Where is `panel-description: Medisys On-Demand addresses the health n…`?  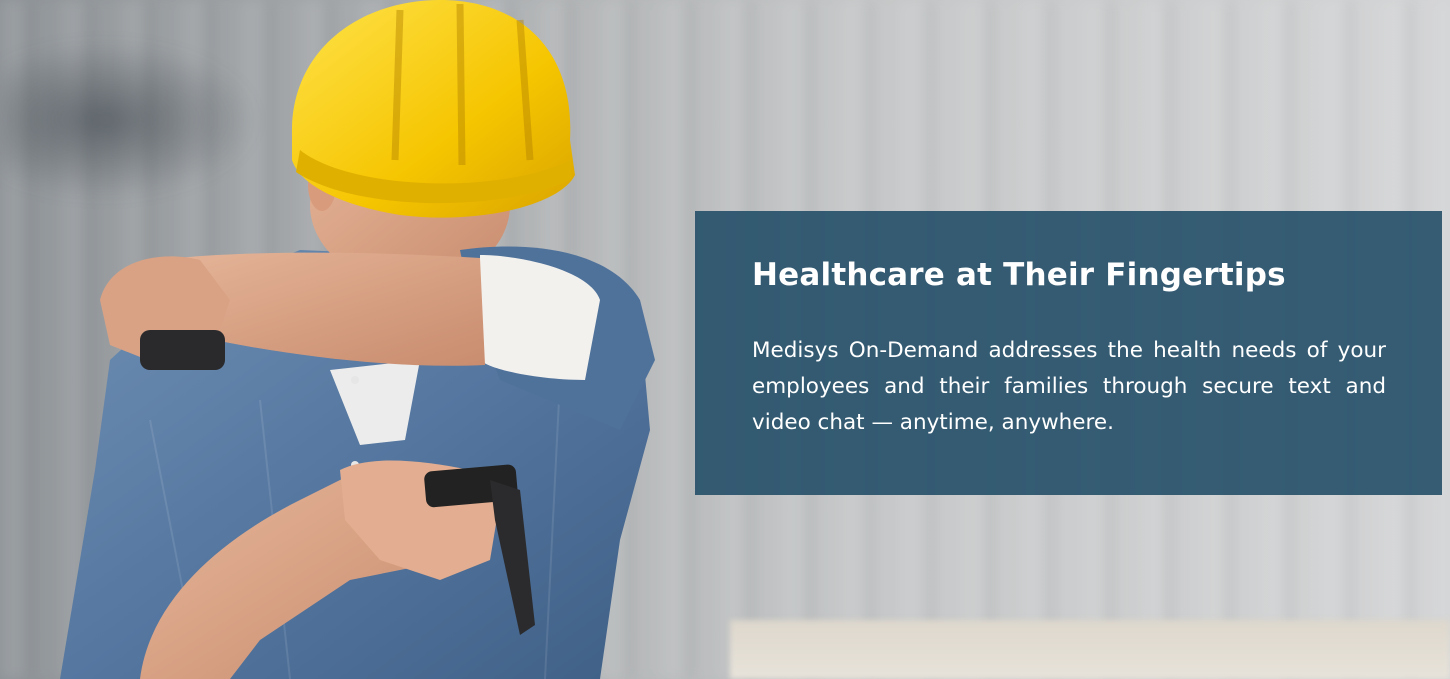
panel-description: Medisys On-Demand addresses the health n… is located at coordinates (1069, 386).